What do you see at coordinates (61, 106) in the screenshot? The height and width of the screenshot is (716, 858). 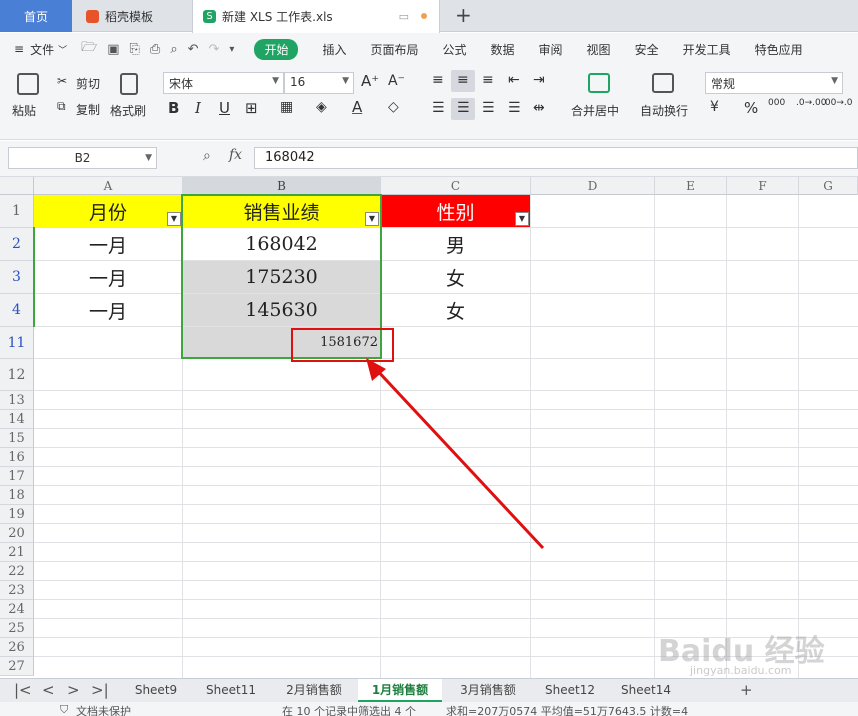 I see `copy-icon: ⧉` at bounding box center [61, 106].